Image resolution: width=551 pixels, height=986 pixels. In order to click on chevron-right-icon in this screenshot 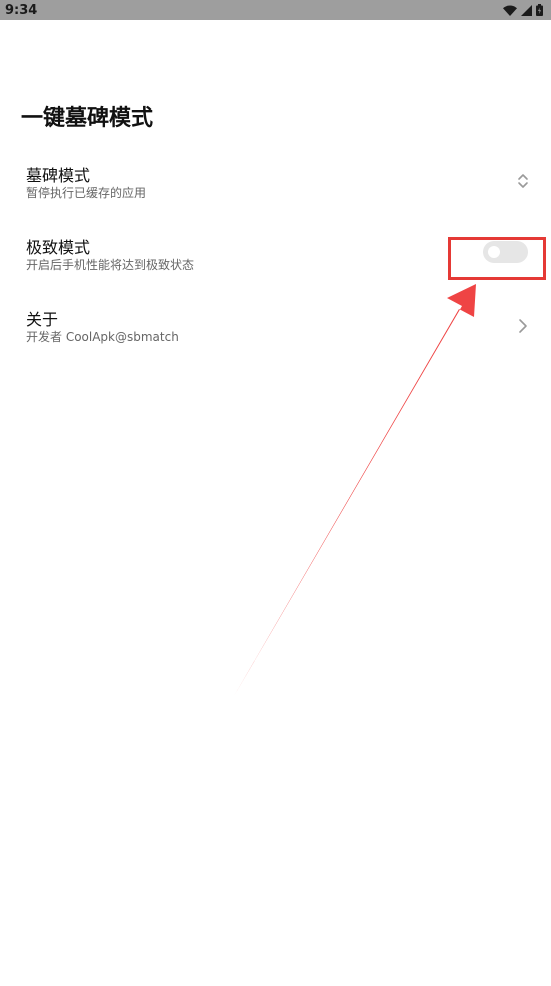, I will do `click(523, 328)`.